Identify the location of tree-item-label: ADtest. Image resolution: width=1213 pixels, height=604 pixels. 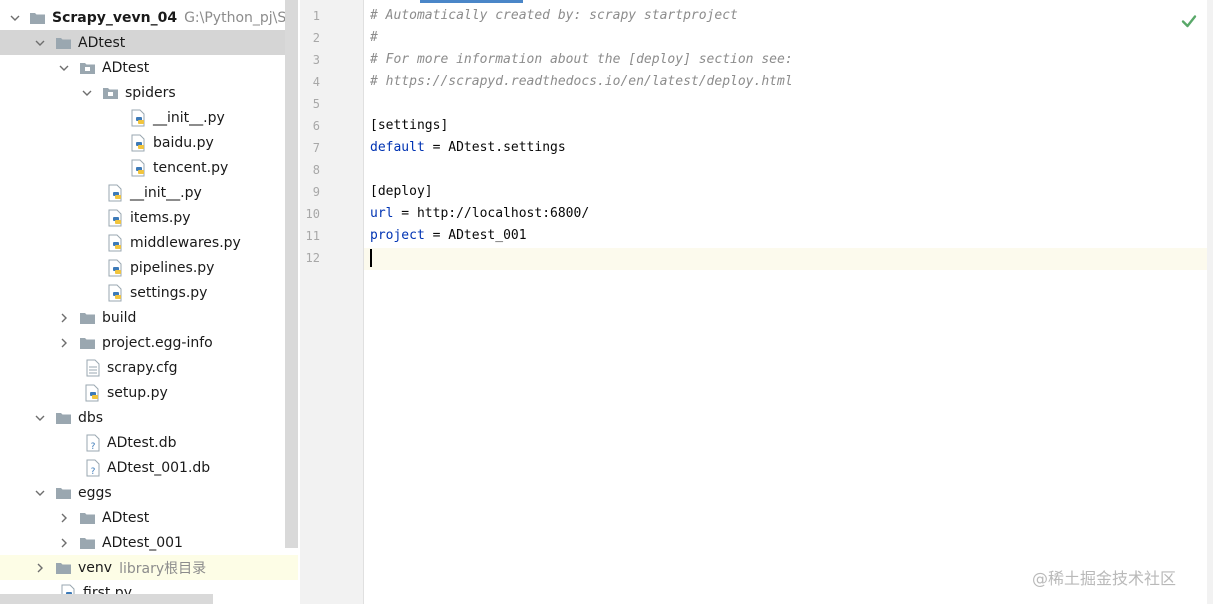
(102, 42).